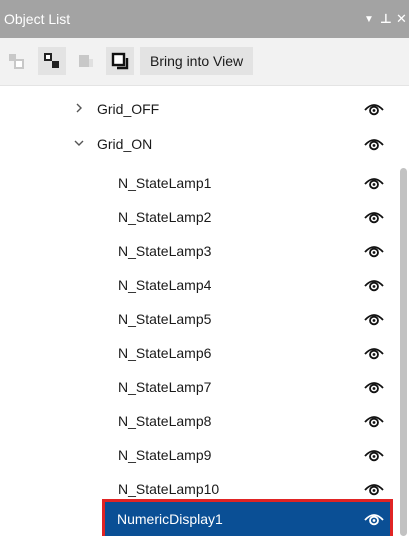 The image size is (409, 536). Describe the element at coordinates (204, 19) in the screenshot. I see `panel-titlebar: Object List ▼ ⊥ ✕` at that location.